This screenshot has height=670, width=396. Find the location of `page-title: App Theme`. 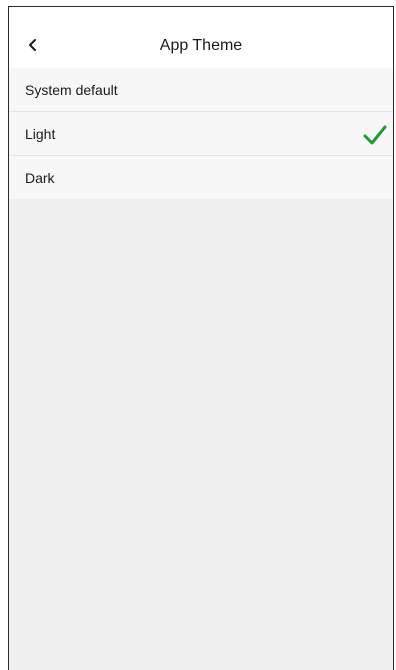

page-title: App Theme is located at coordinates (201, 45).